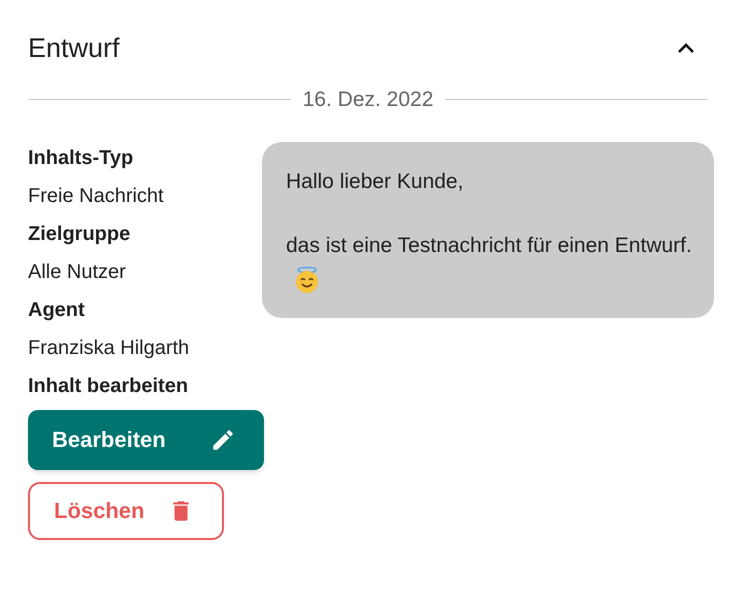 The image size is (736, 611). Describe the element at coordinates (368, 100) in the screenshot. I see `date-label: 16. Dez. 2022` at that location.